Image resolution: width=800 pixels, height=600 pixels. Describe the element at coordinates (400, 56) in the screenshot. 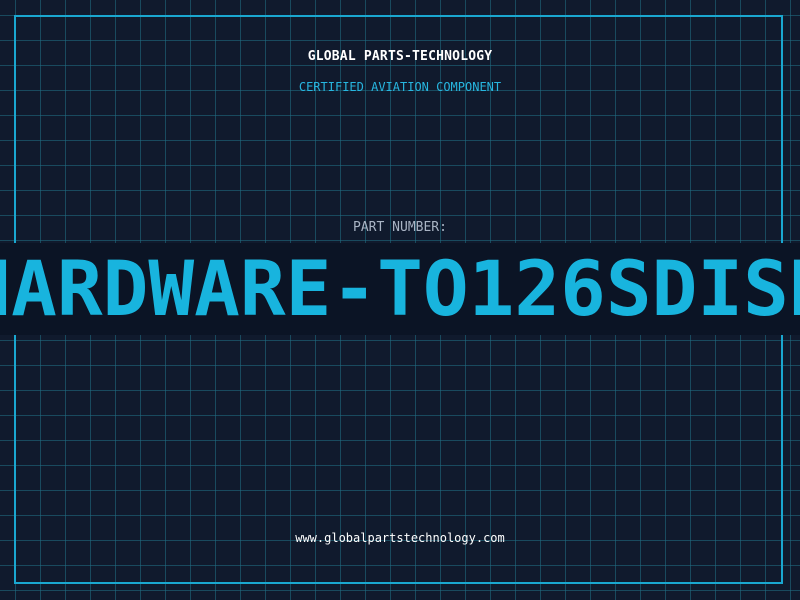

I see `company-name: GLOBAL PARTS-TECHNOLOGY` at that location.